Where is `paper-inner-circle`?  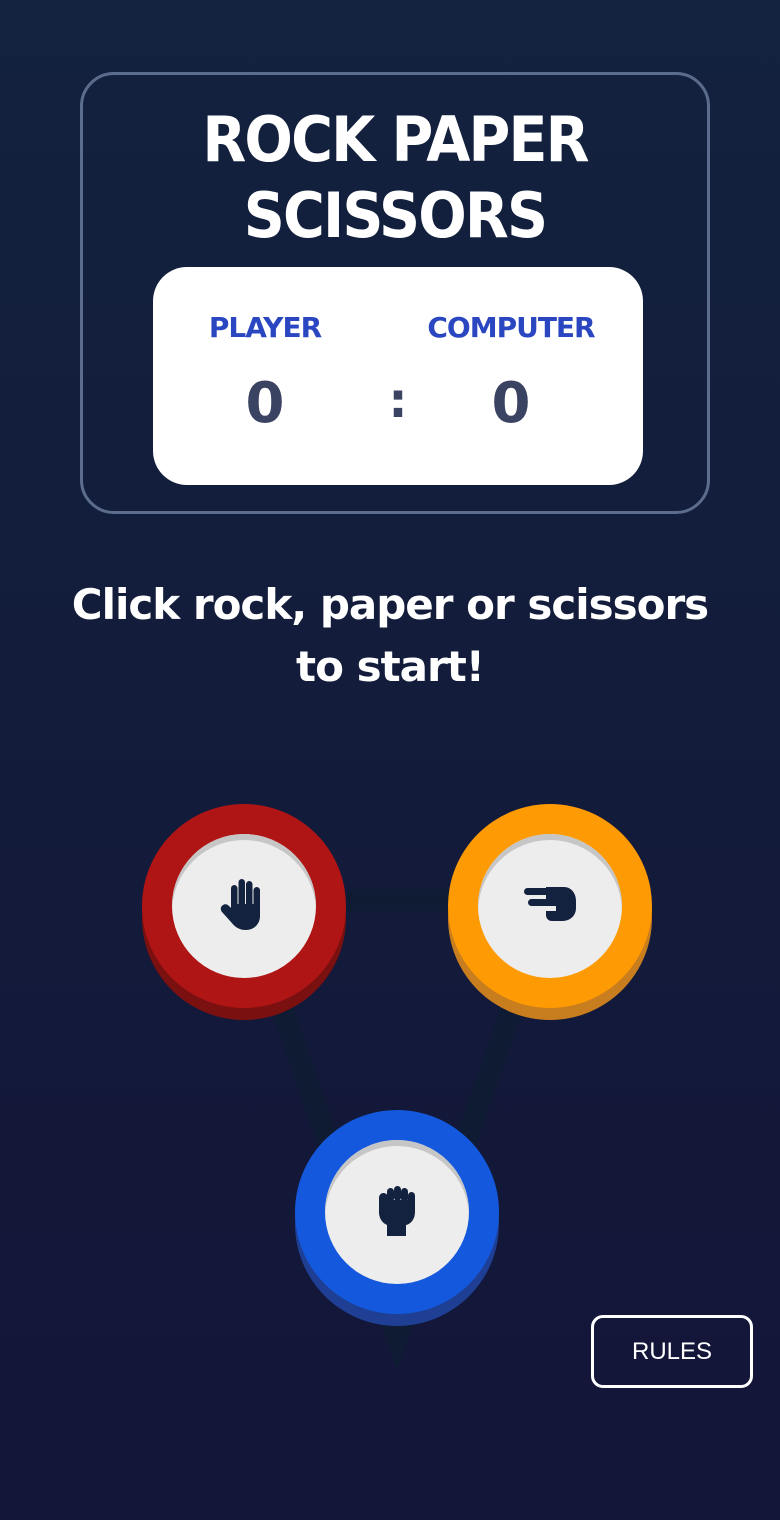
paper-inner-circle is located at coordinates (244, 906).